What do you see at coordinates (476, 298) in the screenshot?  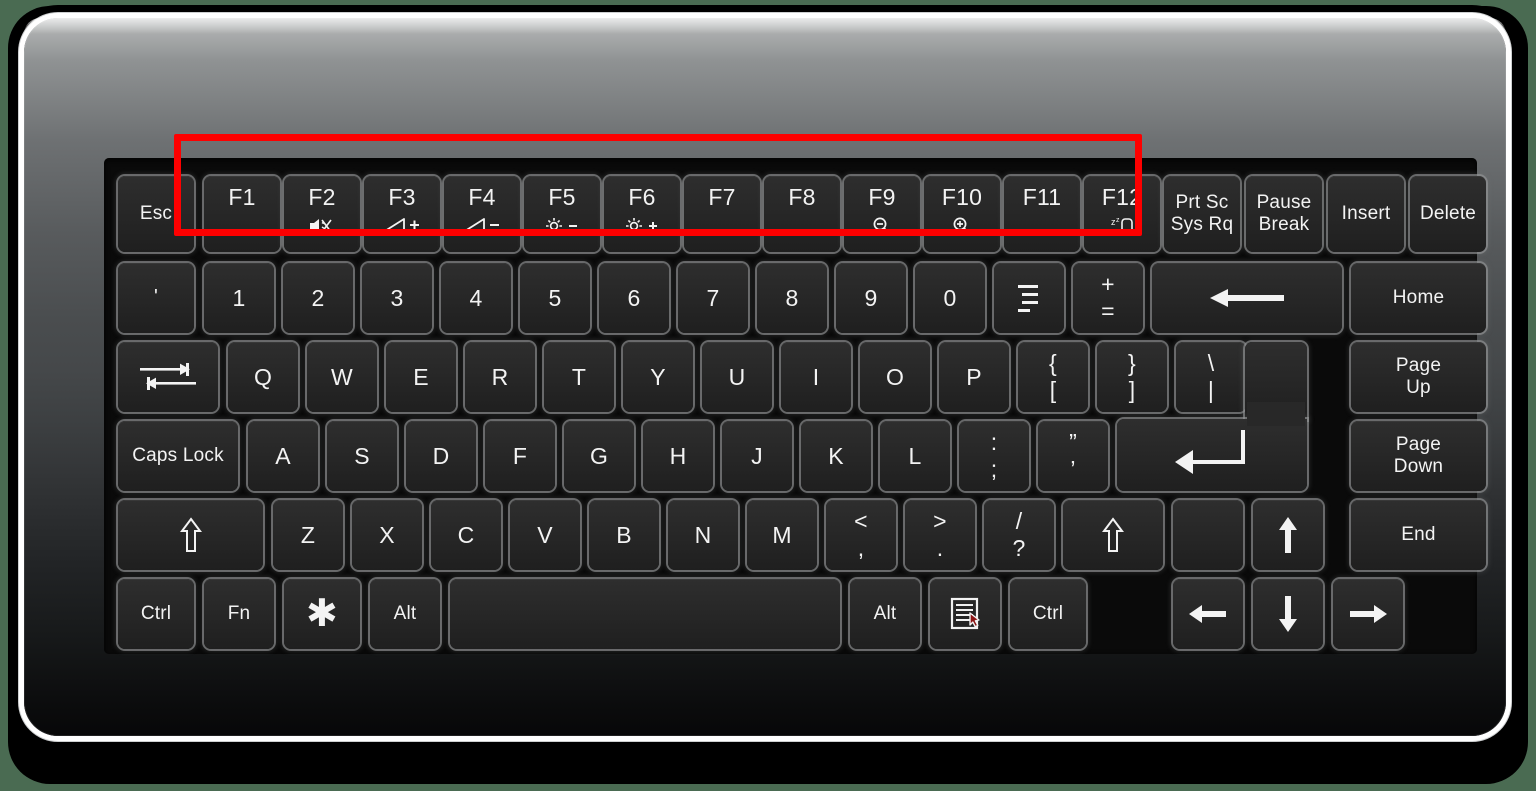 I see `key-digit-4: 4` at bounding box center [476, 298].